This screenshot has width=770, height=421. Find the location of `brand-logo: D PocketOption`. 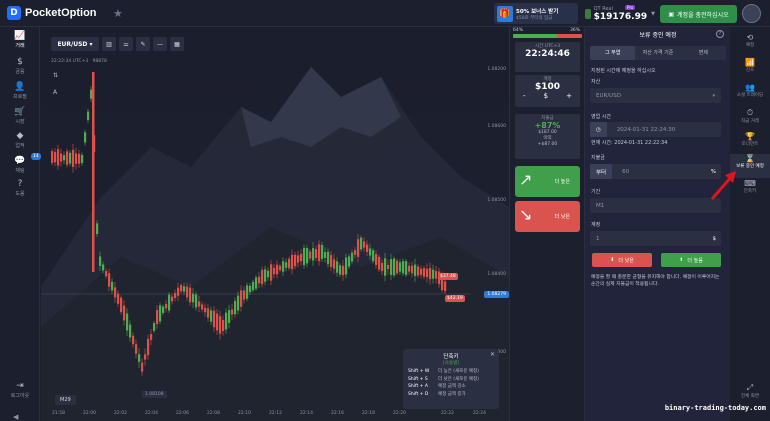

brand-logo: D PocketOption is located at coordinates (52, 13).